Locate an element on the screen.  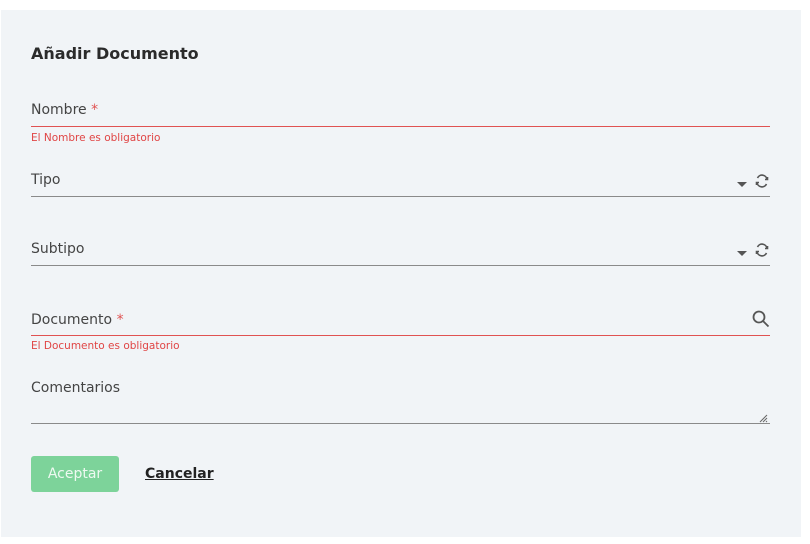
nombre-underline is located at coordinates (400, 126).